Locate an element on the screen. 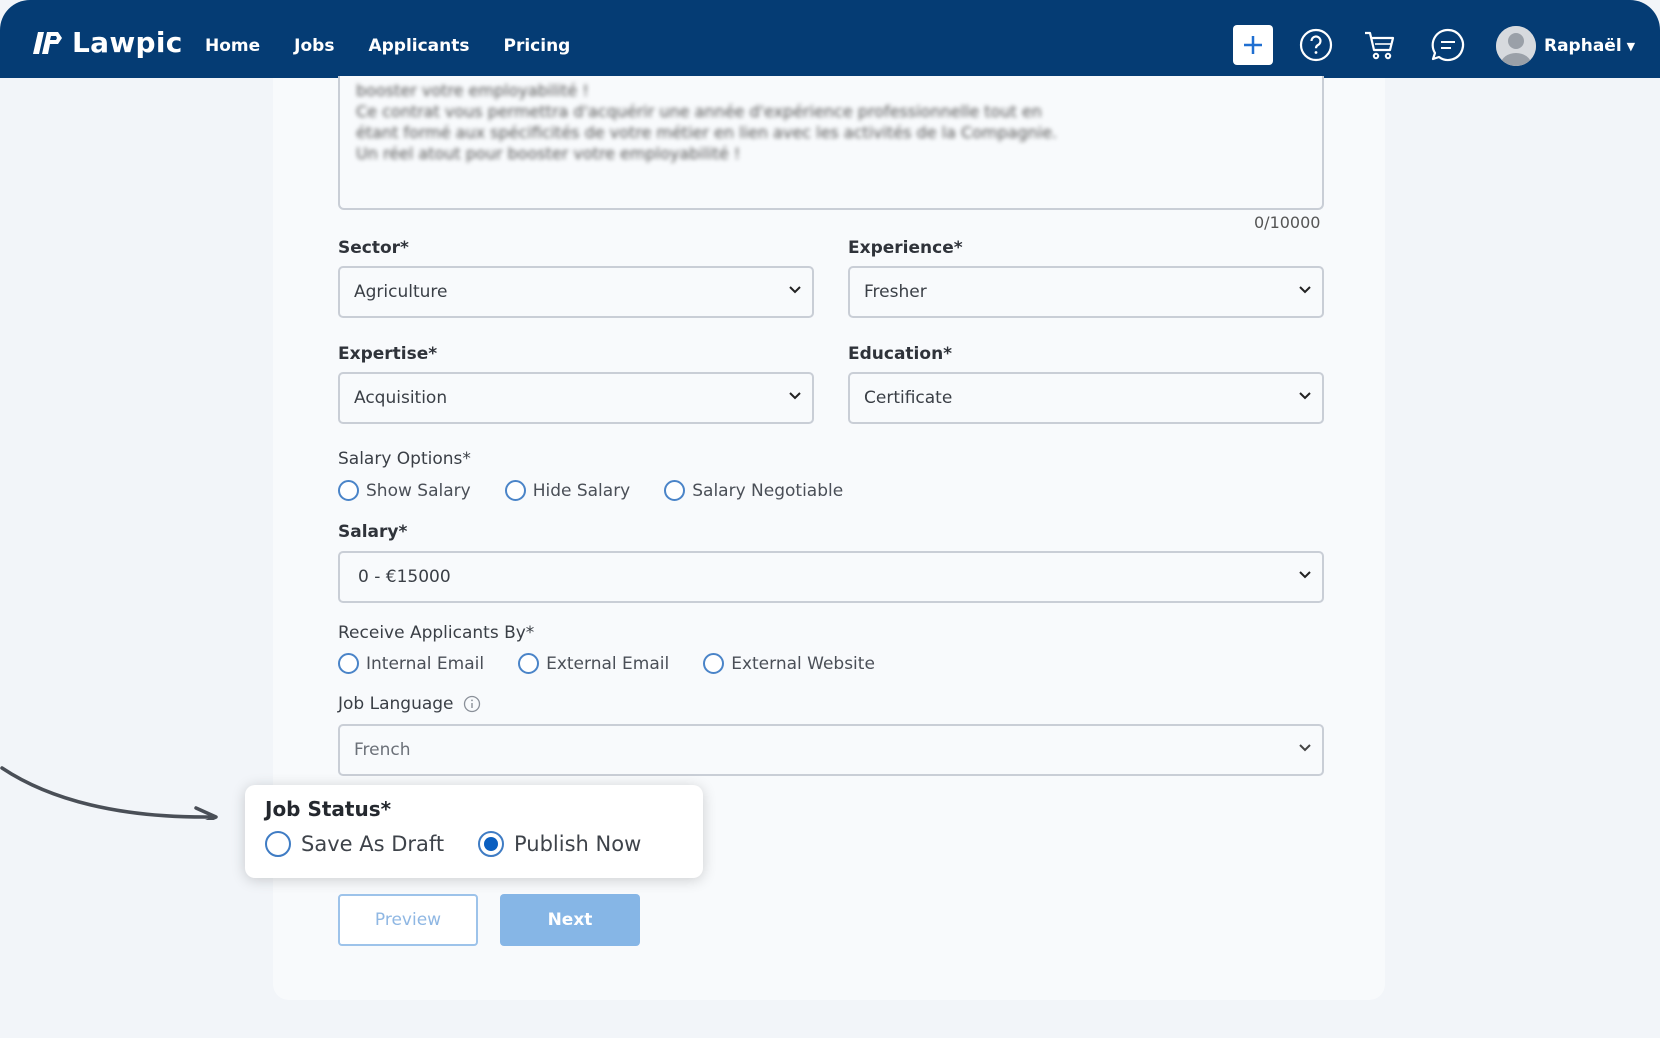  brand-logo: Lawpic is located at coordinates (107, 42).